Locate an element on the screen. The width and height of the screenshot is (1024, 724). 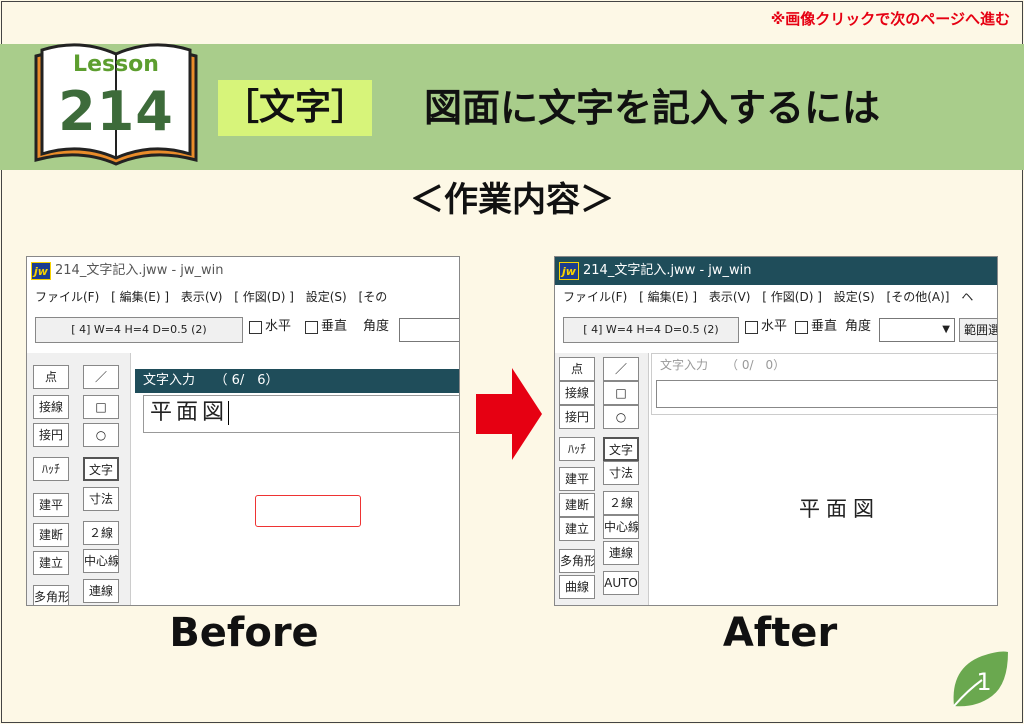
menu-other: [その他(A)] is located at coordinates (918, 297).